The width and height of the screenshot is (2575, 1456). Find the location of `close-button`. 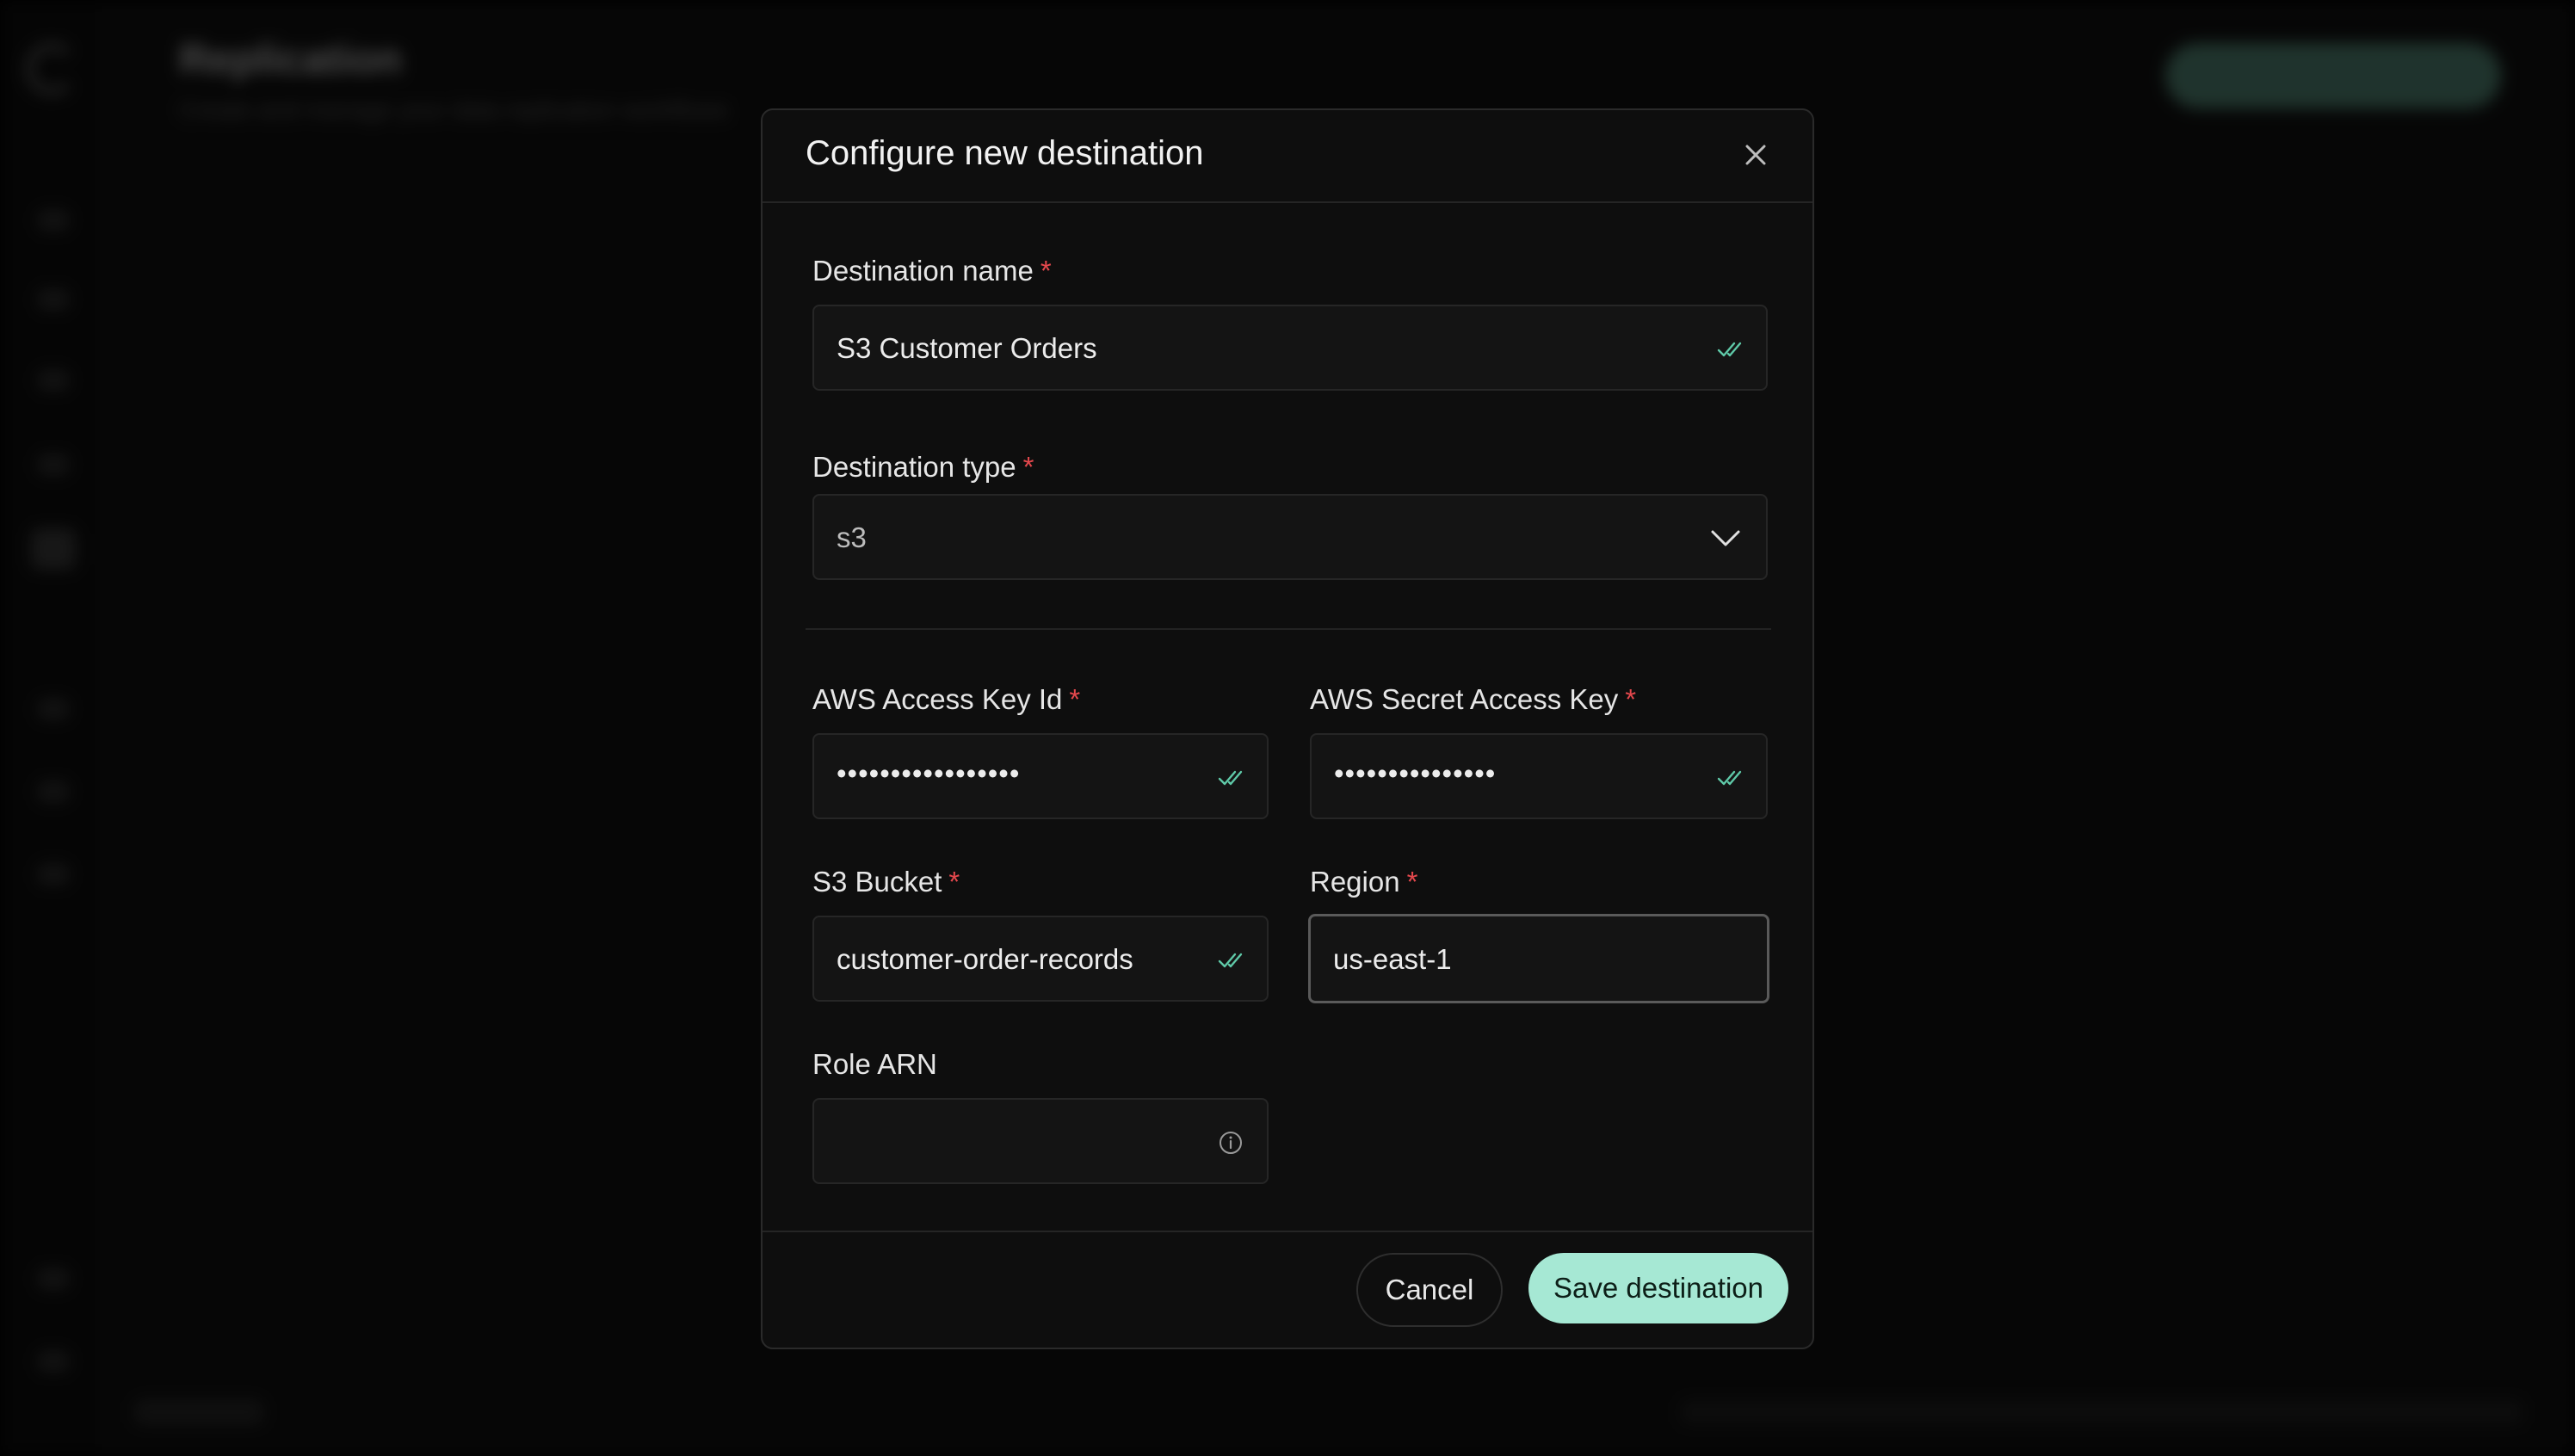

close-button is located at coordinates (1755, 155).